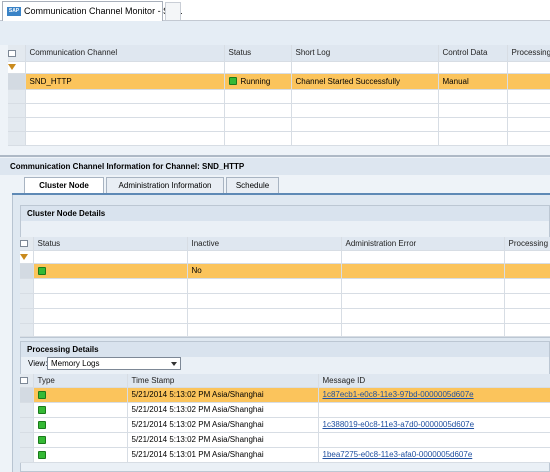 The height and width of the screenshot is (472, 550). Describe the element at coordinates (398, 454) in the screenshot. I see `message-id-link: 1bea7275-e0c8-11e3-afa0-0000005d607e` at that location.